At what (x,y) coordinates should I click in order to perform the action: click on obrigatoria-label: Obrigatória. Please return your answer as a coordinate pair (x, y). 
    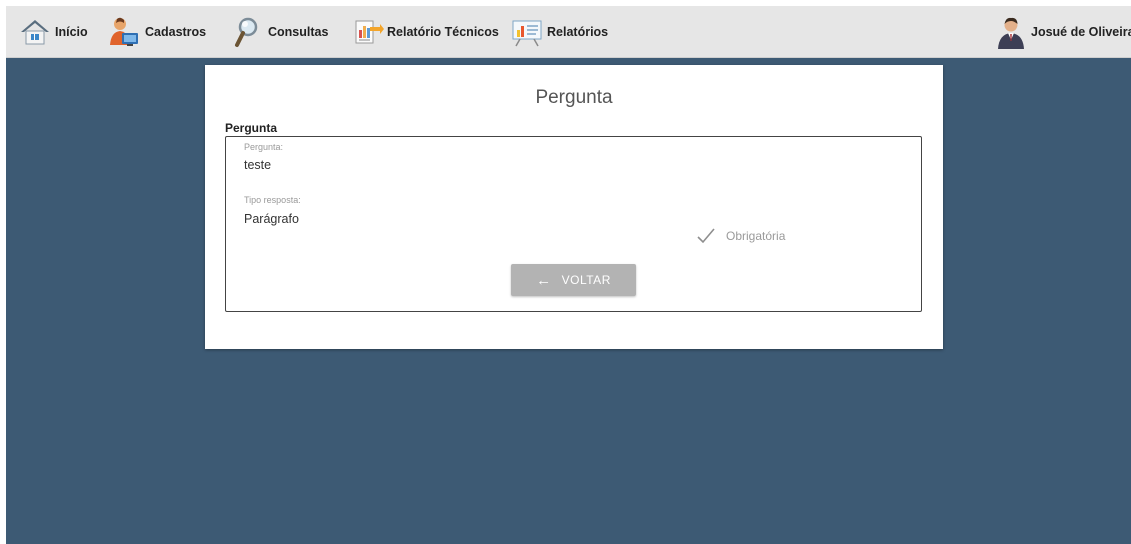
    Looking at the image, I should click on (756, 236).